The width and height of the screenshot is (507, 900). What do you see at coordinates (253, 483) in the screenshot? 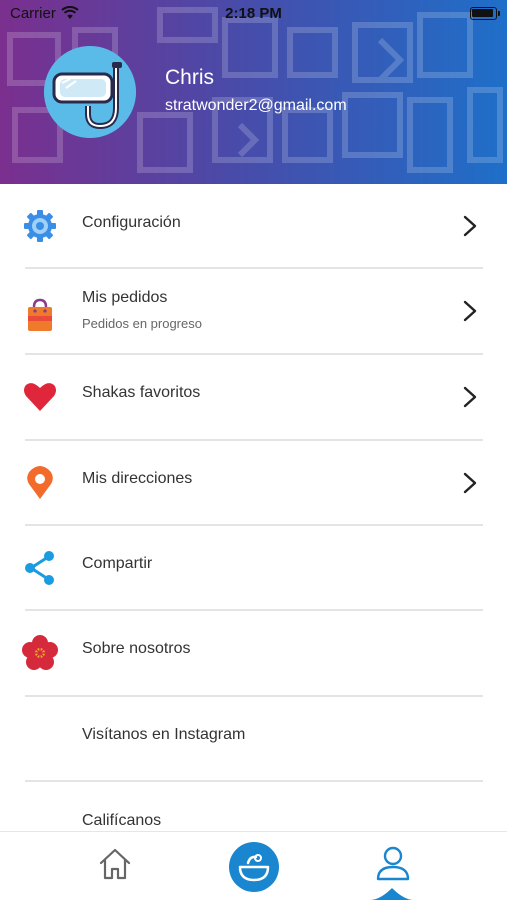
I see `menu-item-mis-direcciones: Mis direcciones` at bounding box center [253, 483].